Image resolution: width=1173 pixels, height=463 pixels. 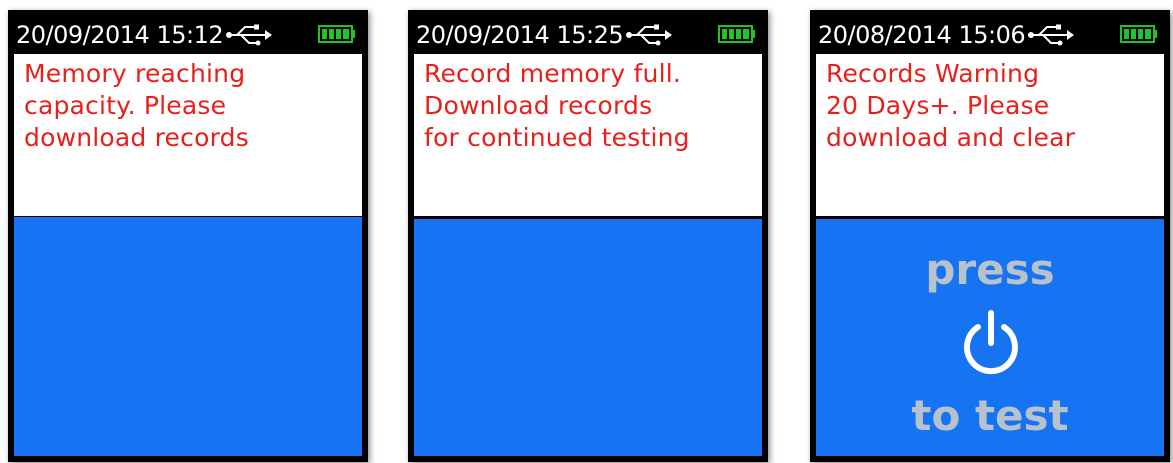 I want to click on datetime-text: 20/09/2014 15:12, so click(x=120, y=35).